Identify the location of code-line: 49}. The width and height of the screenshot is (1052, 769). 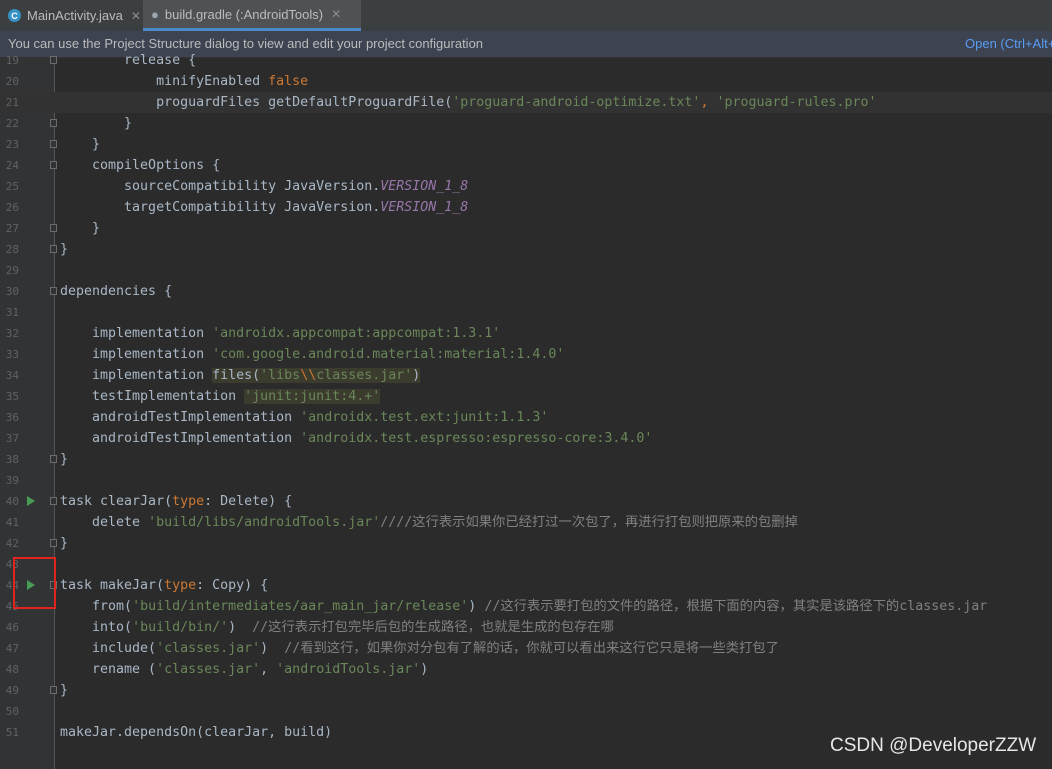
(526, 690).